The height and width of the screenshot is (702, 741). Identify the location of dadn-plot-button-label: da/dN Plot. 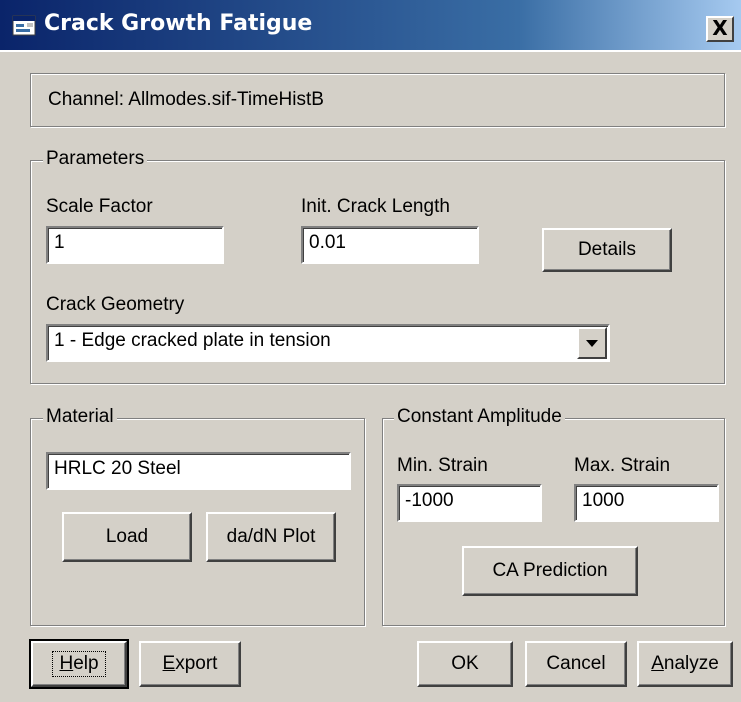
(271, 536).